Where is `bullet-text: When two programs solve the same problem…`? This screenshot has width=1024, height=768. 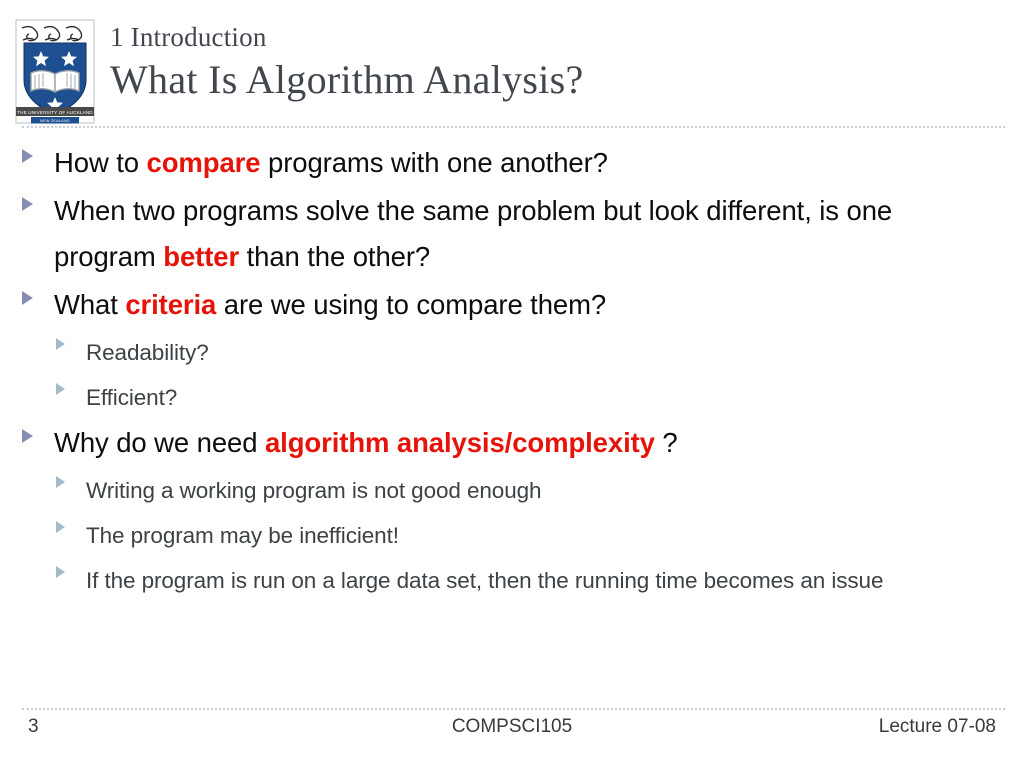
bullet-text: When two programs solve the same problem… is located at coordinates (499, 234).